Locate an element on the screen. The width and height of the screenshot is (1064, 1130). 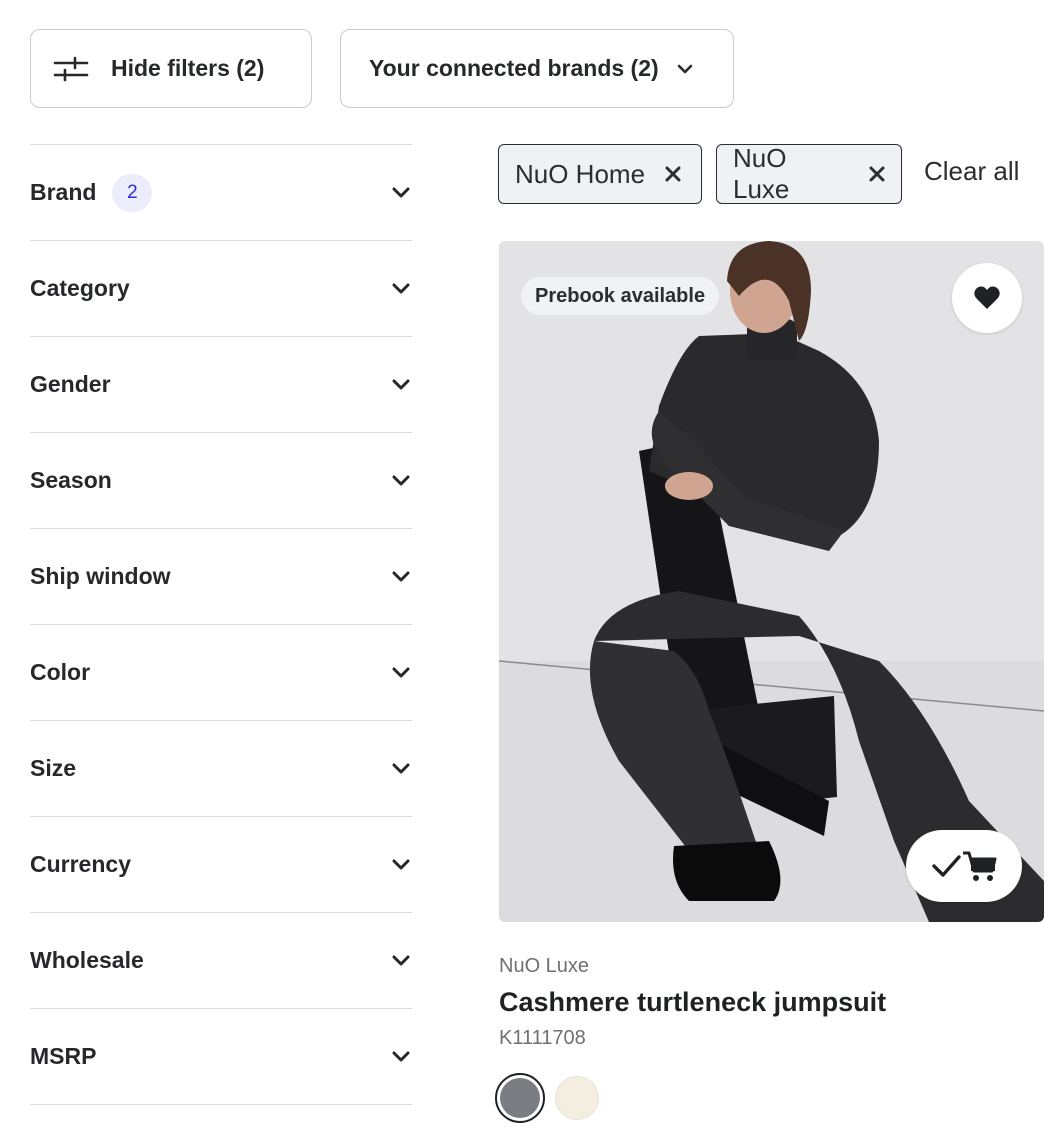
filter-count-badge: 2 is located at coordinates (132, 192).